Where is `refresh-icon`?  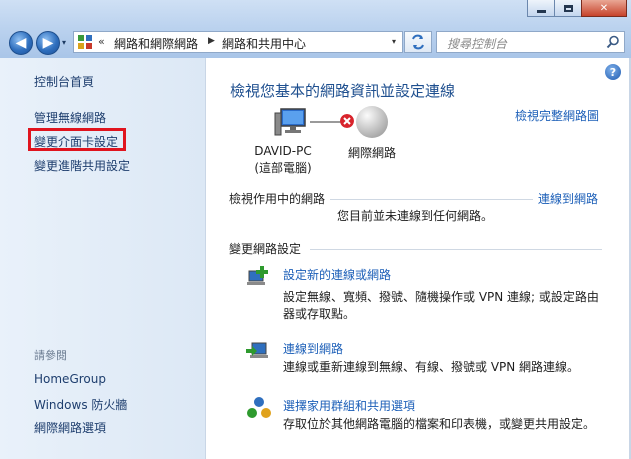 refresh-icon is located at coordinates (418, 42).